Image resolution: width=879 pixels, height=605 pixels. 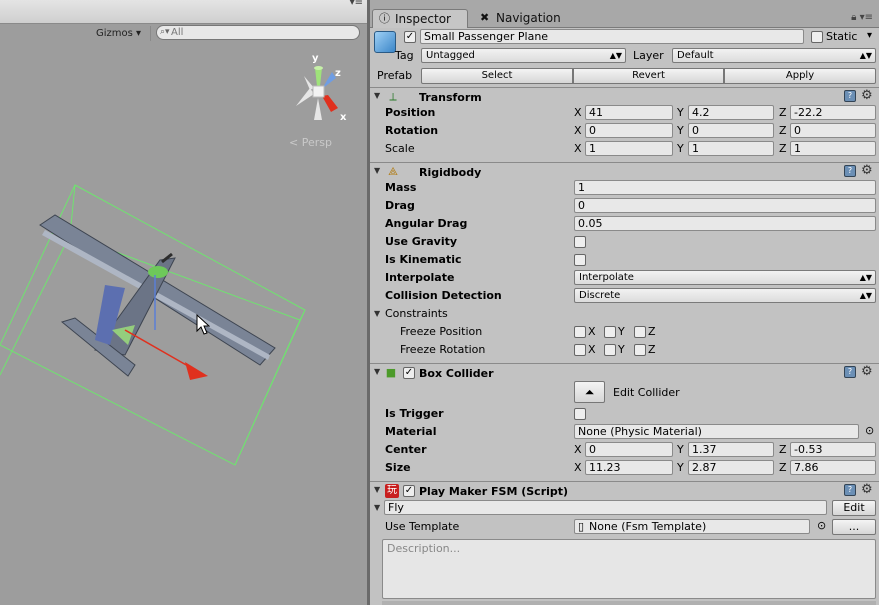 What do you see at coordinates (731, 467) in the screenshot?
I see `size-y-field: 2.87` at bounding box center [731, 467].